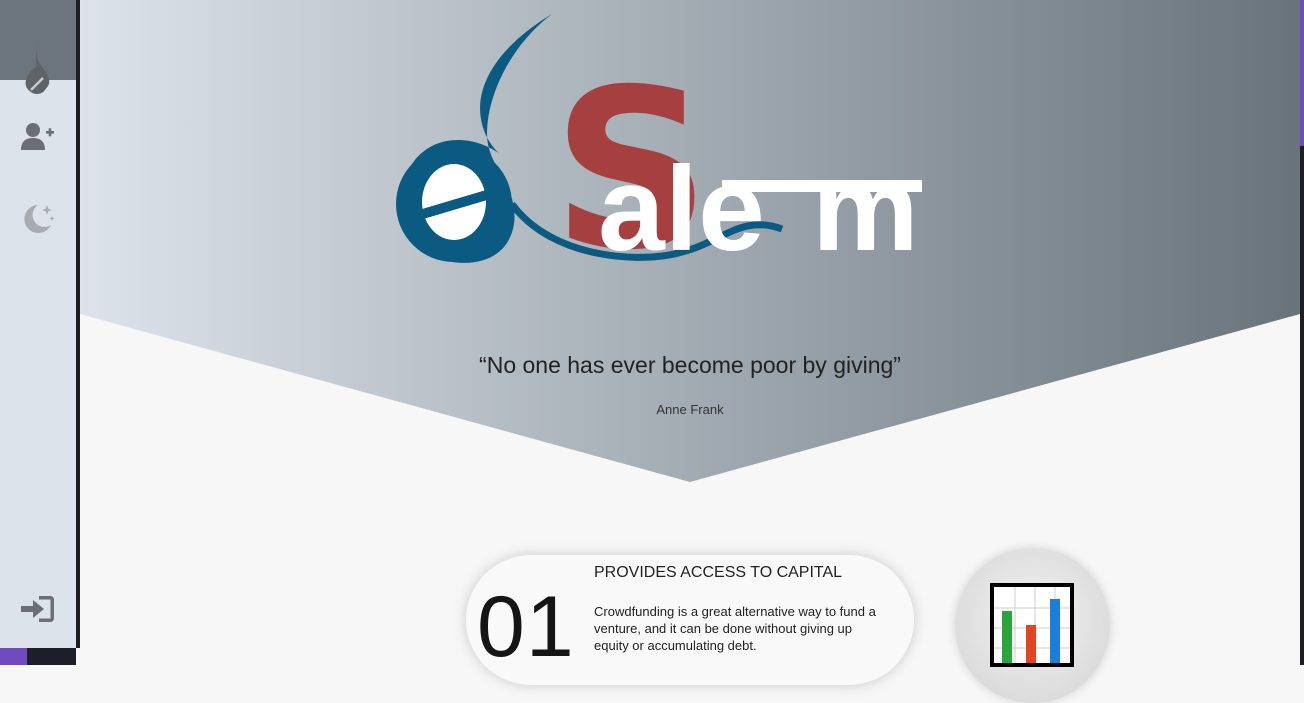 This screenshot has width=1304, height=703. What do you see at coordinates (690, 365) in the screenshot?
I see `hero-quote: “No one has ever become poor by giving”` at bounding box center [690, 365].